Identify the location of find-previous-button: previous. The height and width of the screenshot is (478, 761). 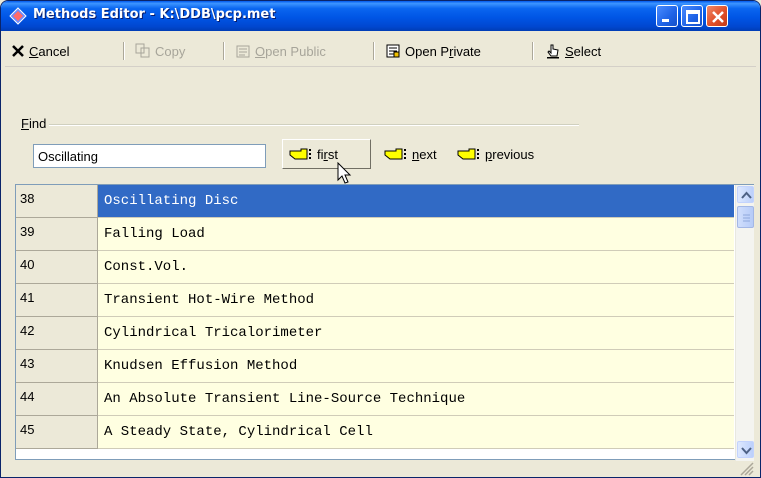
(495, 154).